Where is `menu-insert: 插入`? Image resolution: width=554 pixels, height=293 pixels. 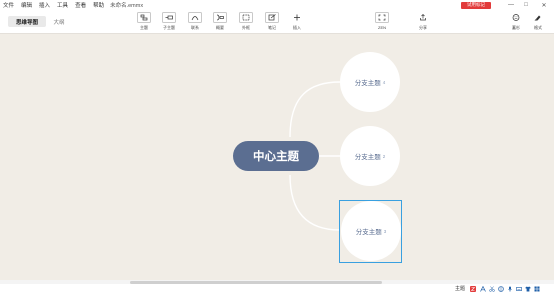 menu-insert: 插入 is located at coordinates (44, 5).